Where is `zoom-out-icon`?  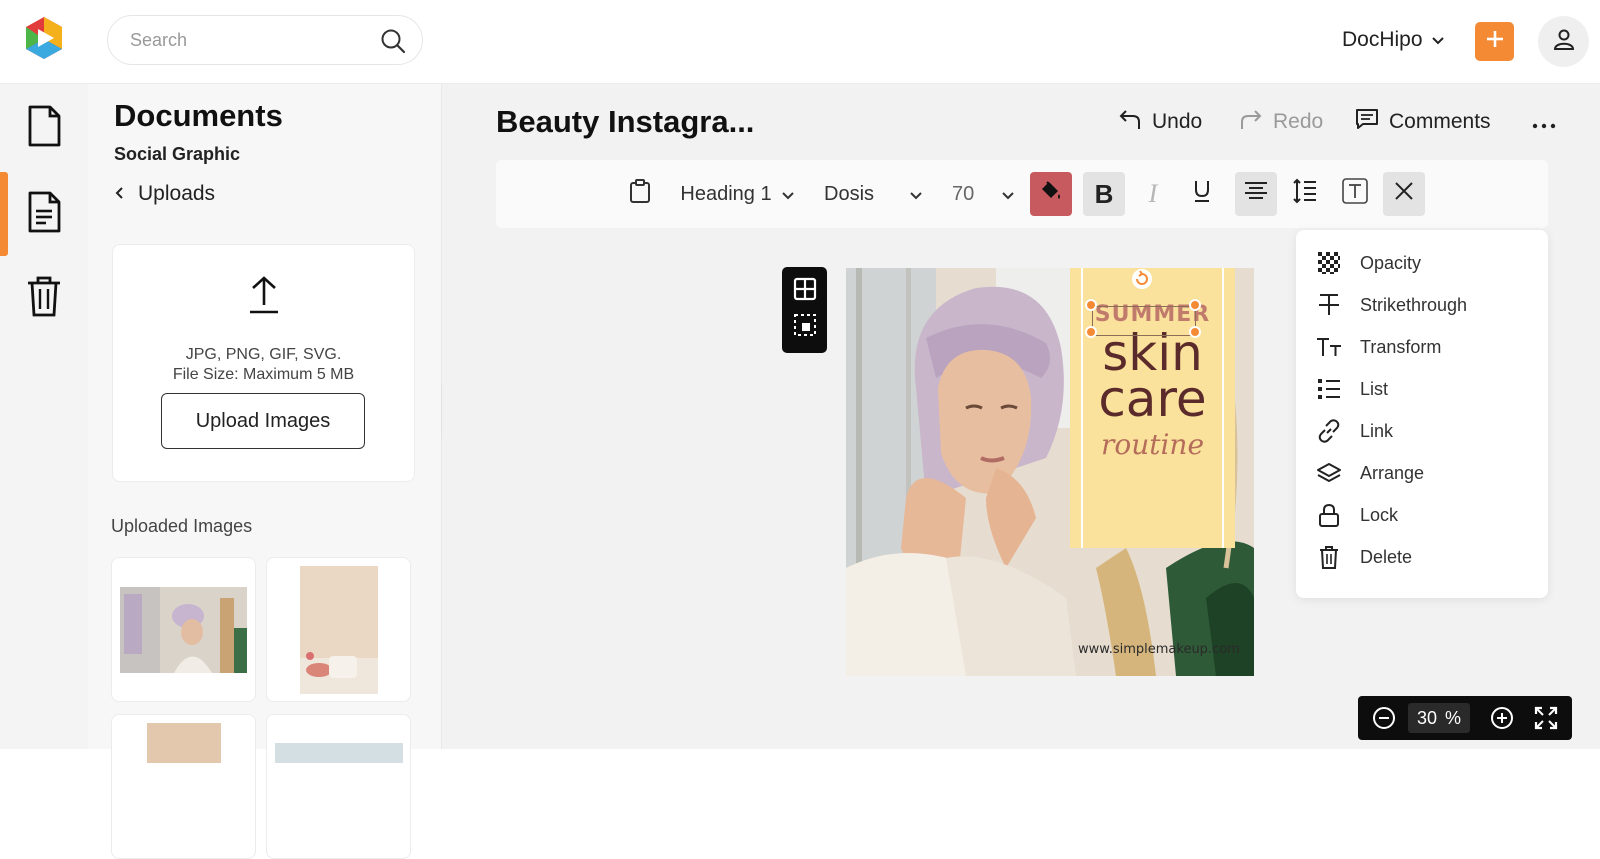 zoom-out-icon is located at coordinates (1384, 720).